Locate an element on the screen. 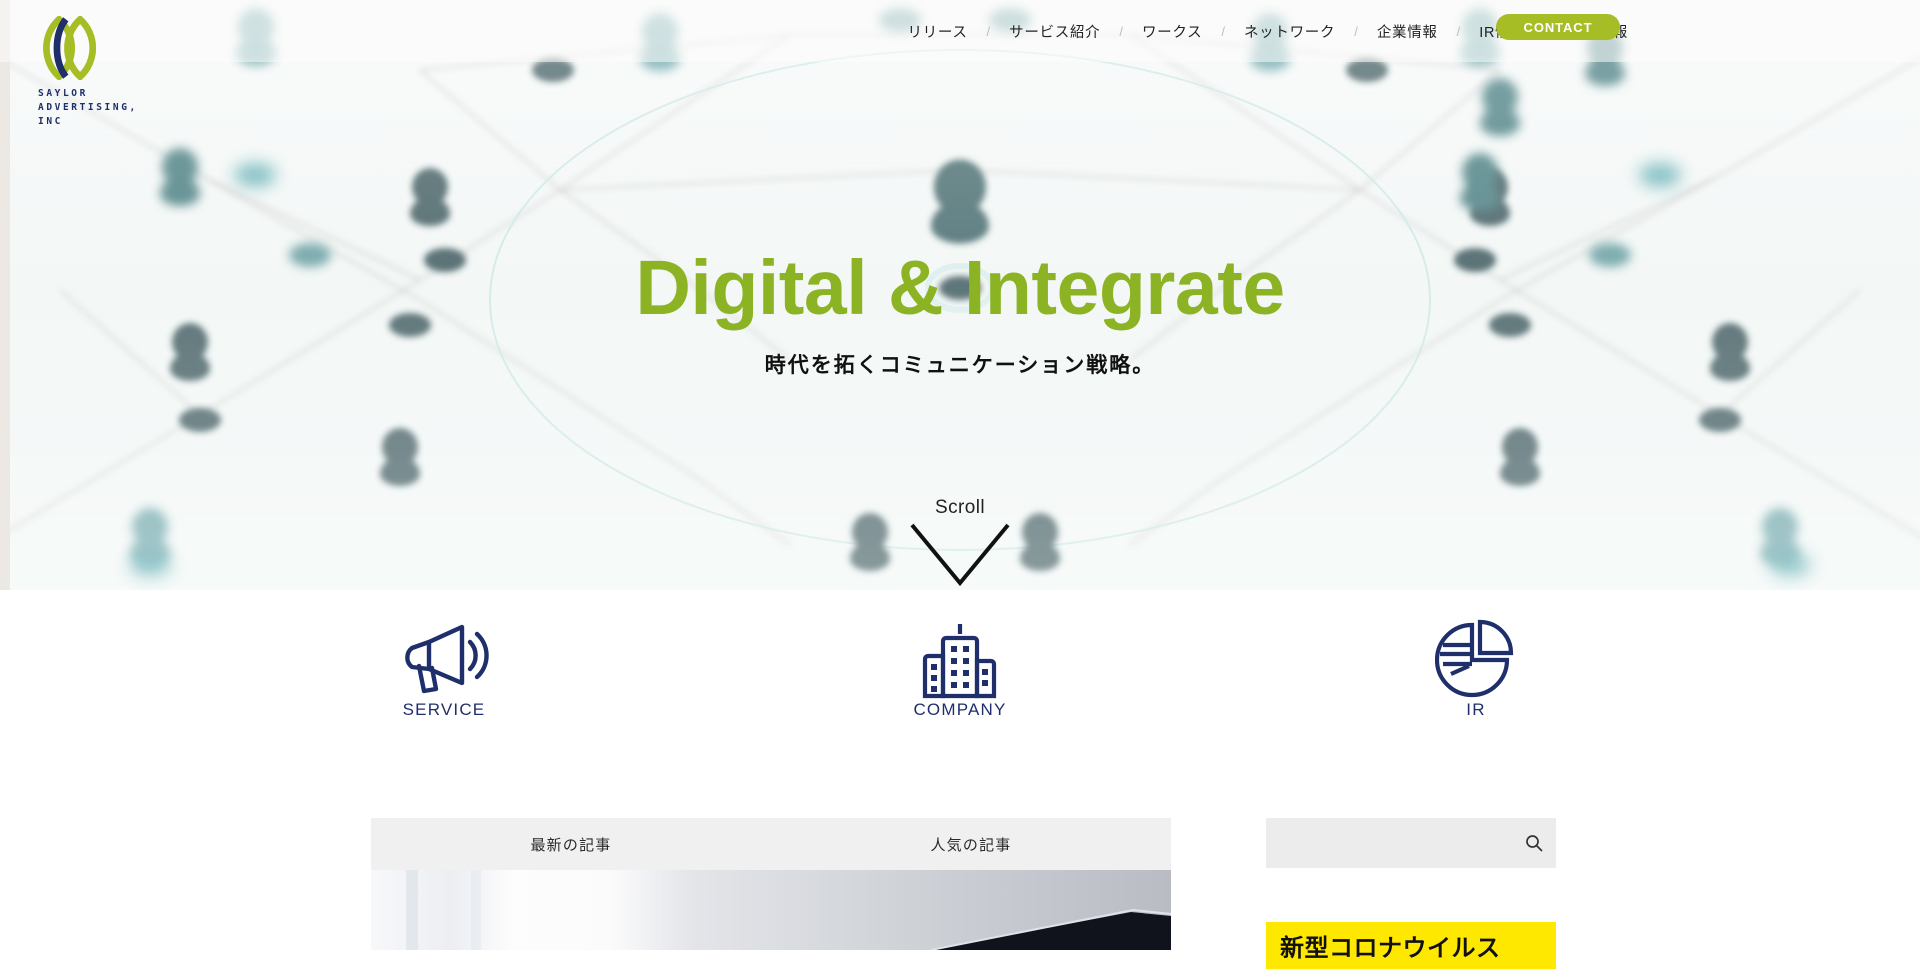  search-box is located at coordinates (1411, 843).